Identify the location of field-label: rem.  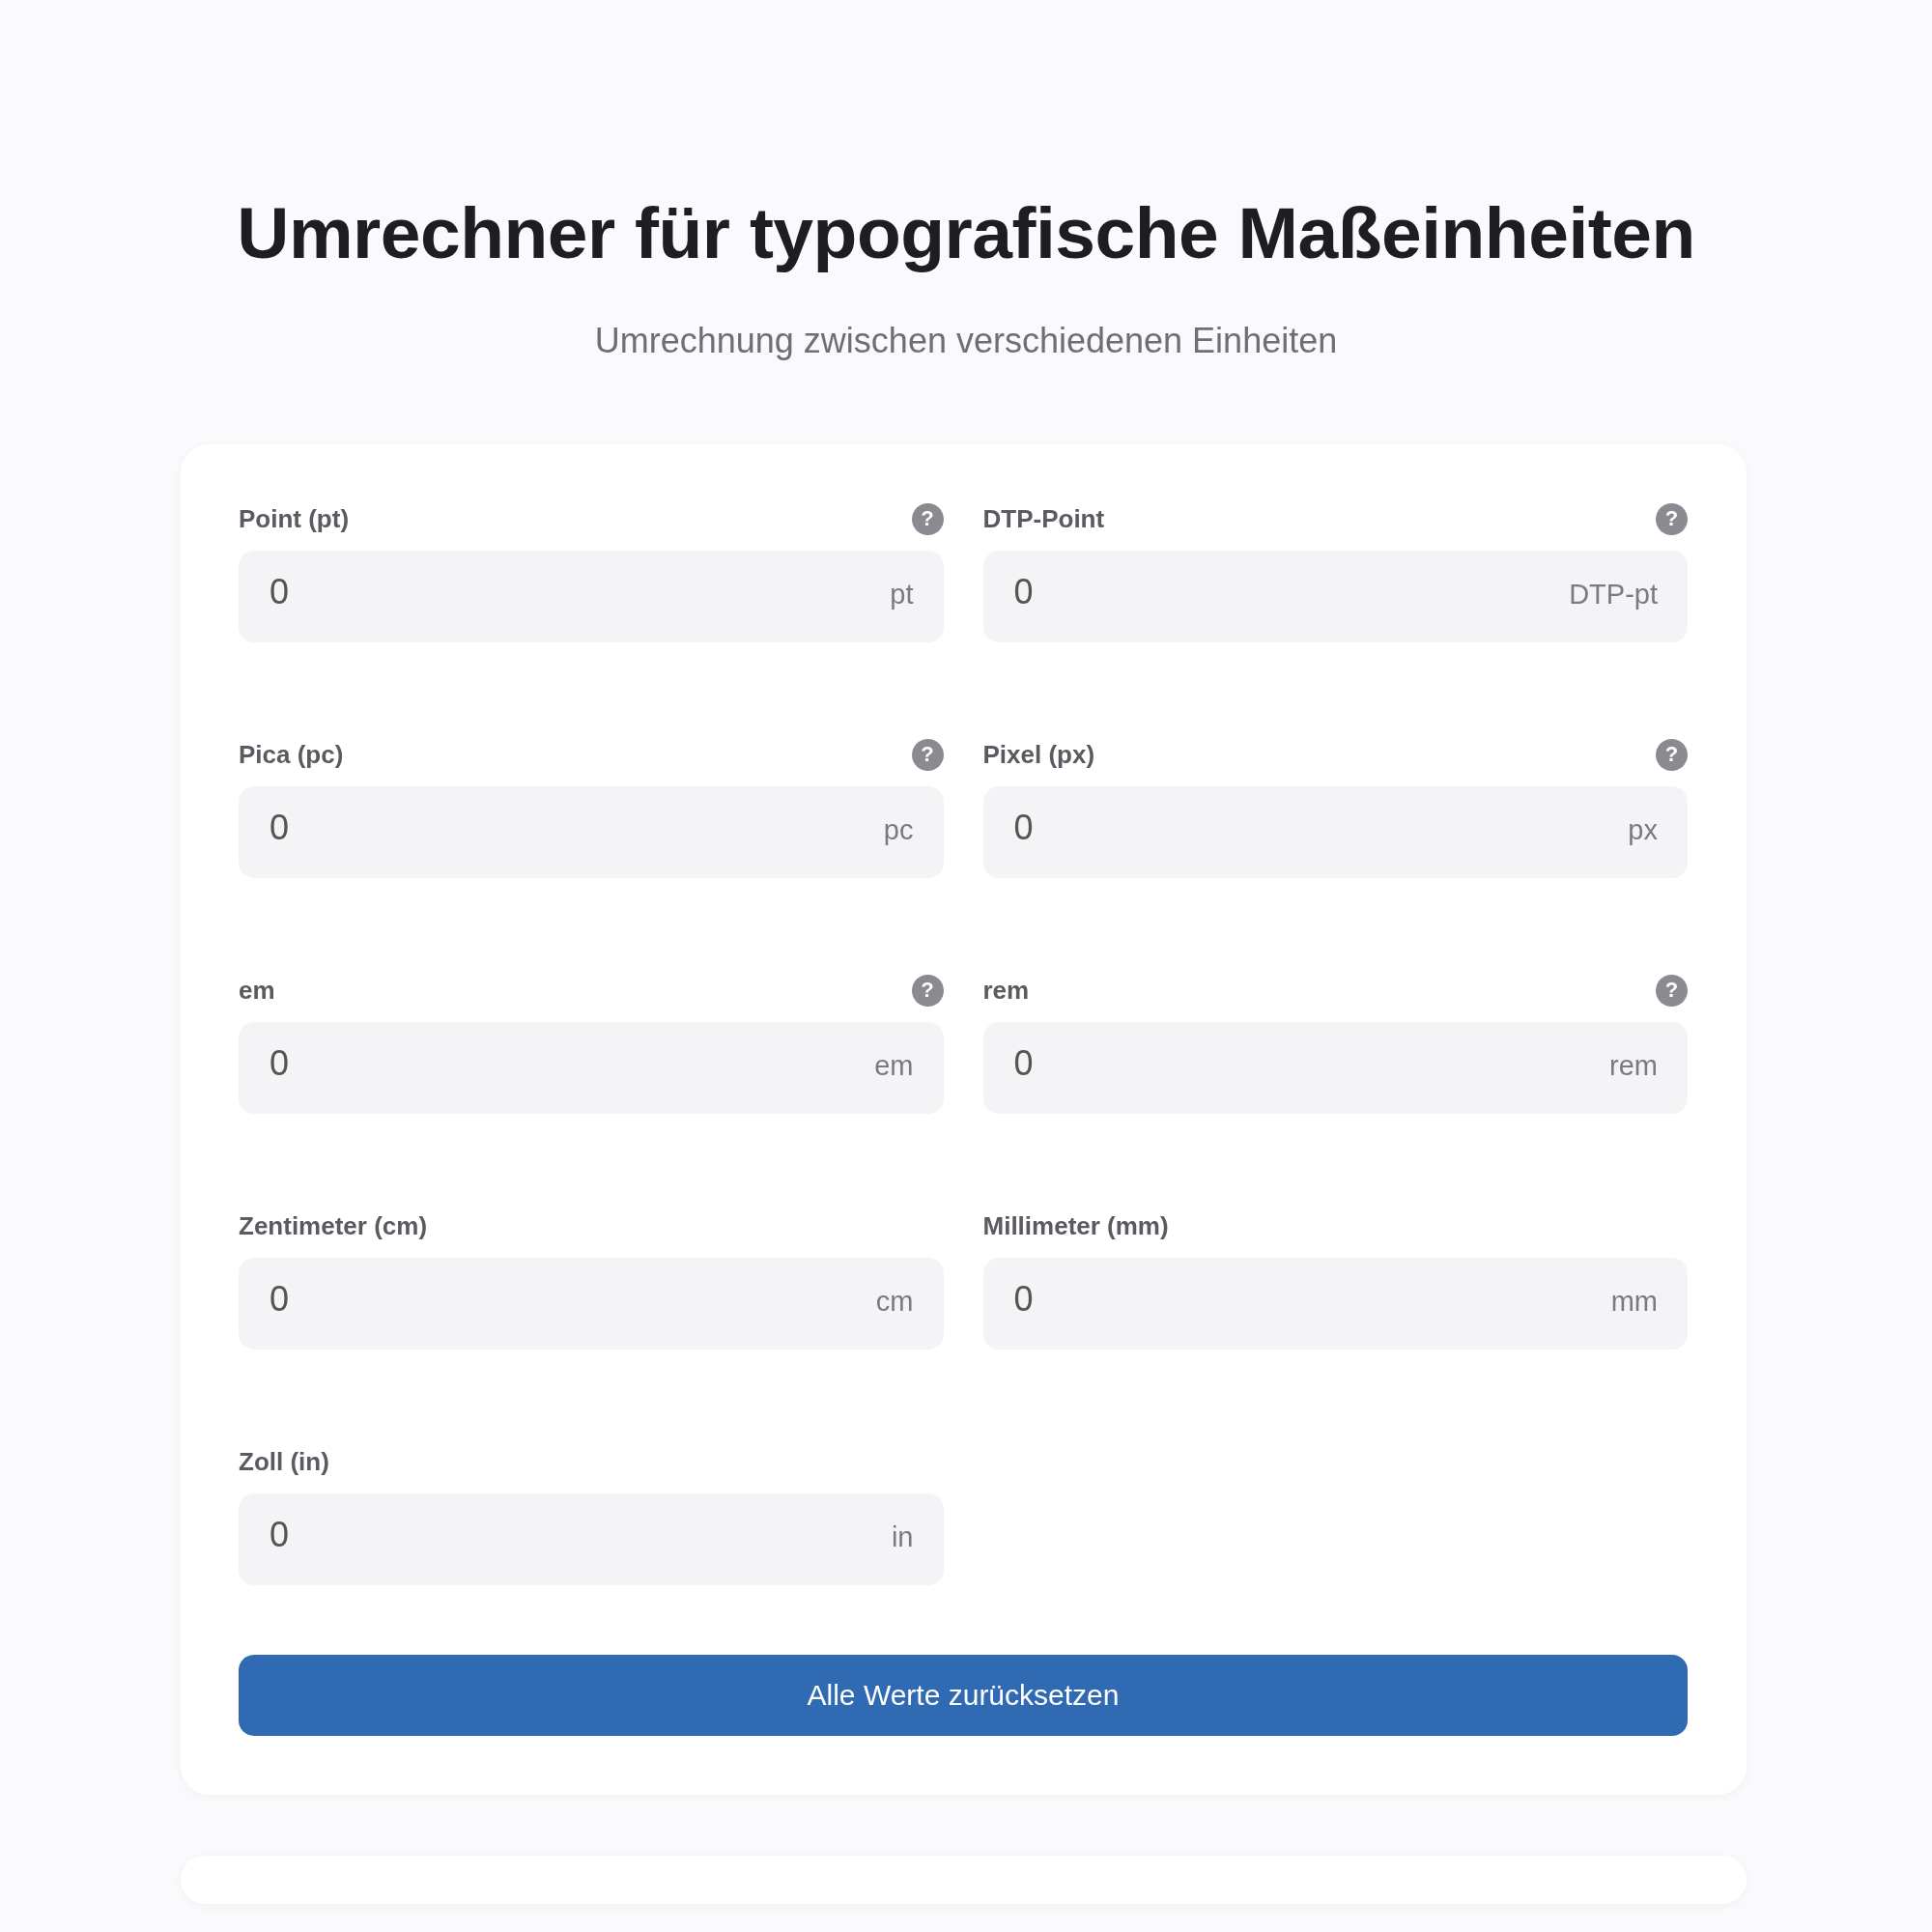
(1006, 990).